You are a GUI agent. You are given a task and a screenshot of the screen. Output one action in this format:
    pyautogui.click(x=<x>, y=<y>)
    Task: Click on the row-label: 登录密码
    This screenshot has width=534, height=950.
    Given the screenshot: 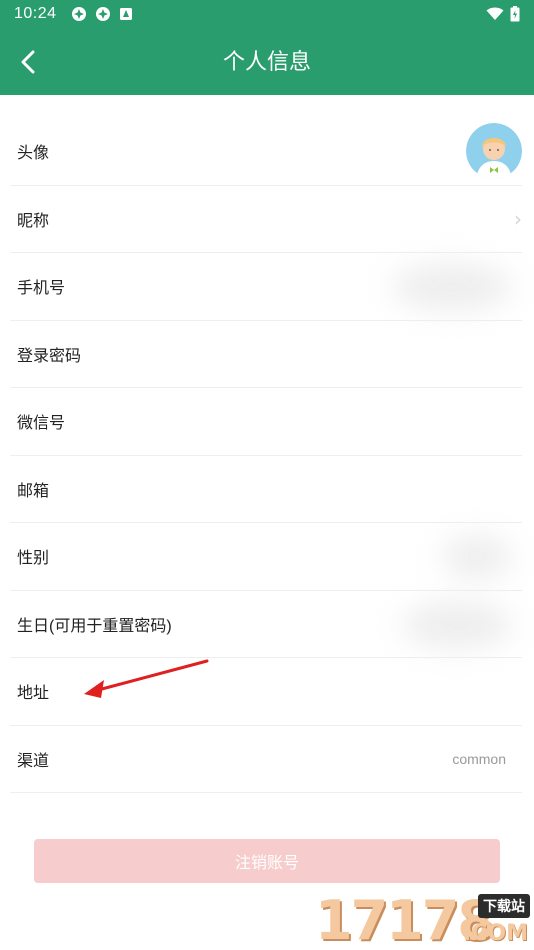 What is the action you would take?
    pyautogui.click(x=49, y=356)
    